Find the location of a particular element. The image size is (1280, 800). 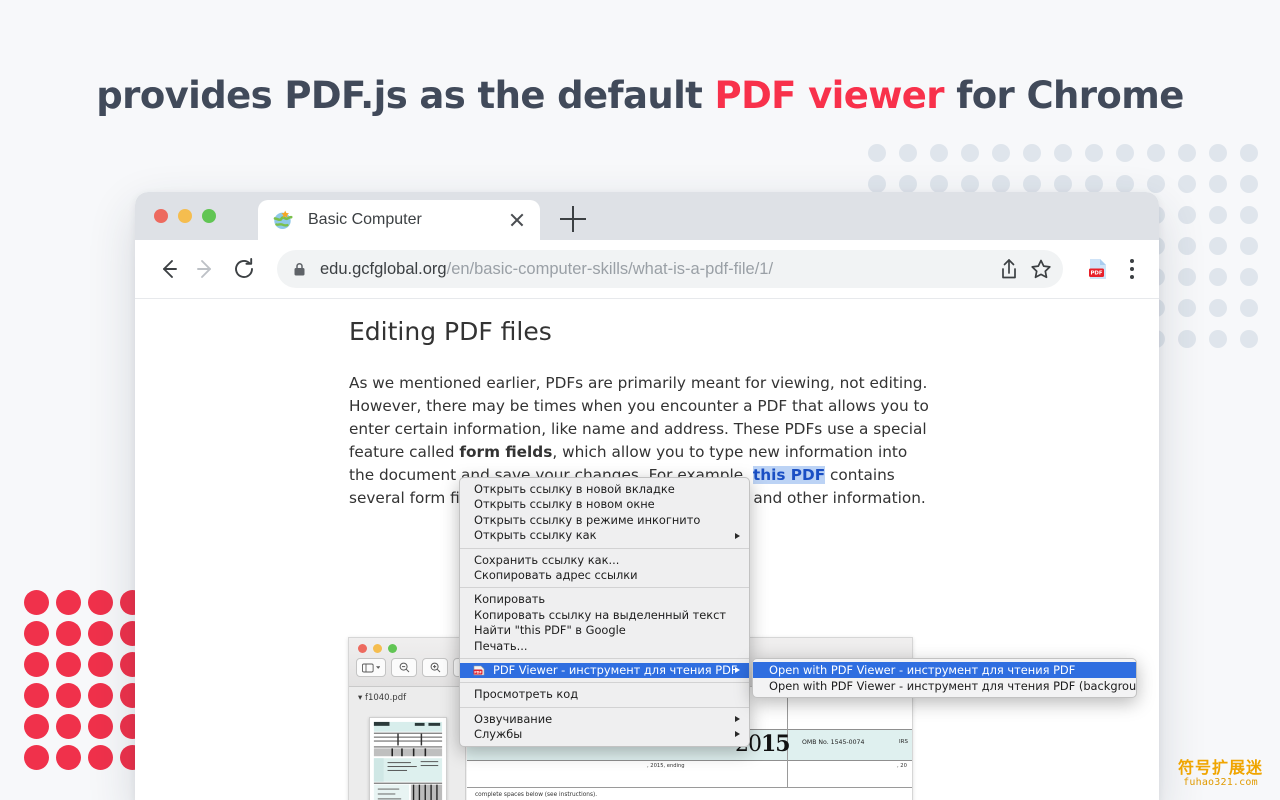

thumbnail-render is located at coordinates (408, 759).